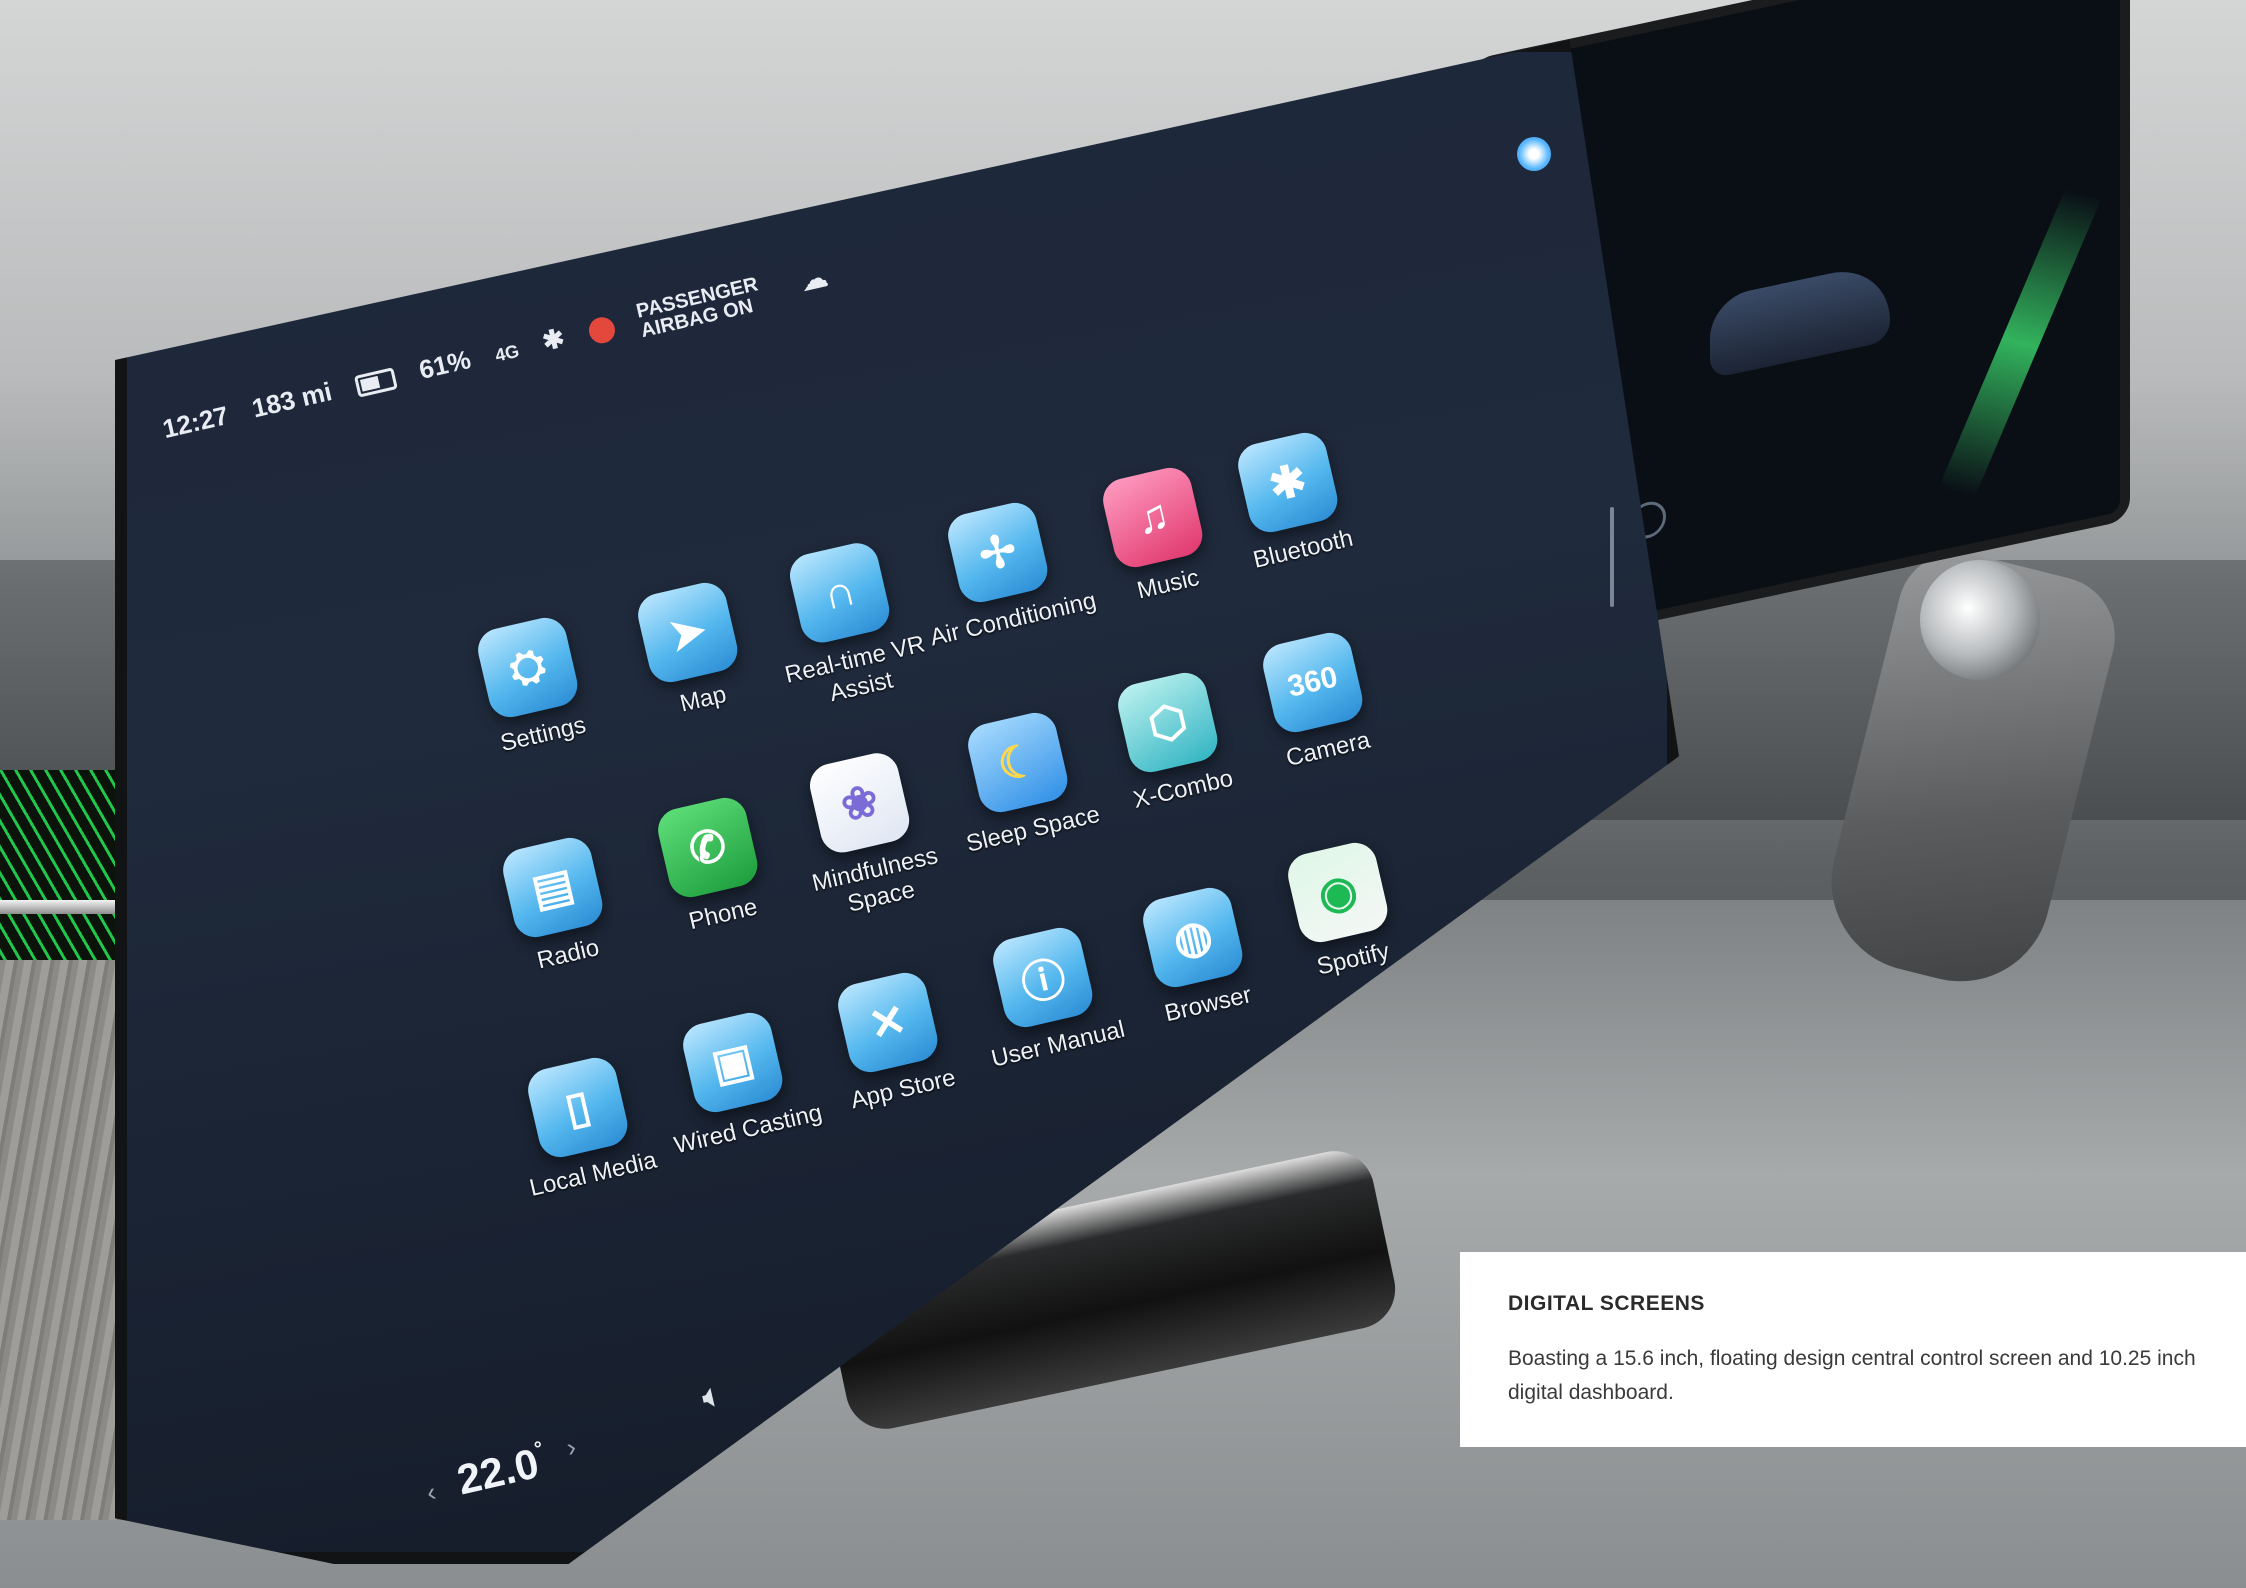  Describe the element at coordinates (1612, 557) in the screenshot. I see `scrollbar` at that location.